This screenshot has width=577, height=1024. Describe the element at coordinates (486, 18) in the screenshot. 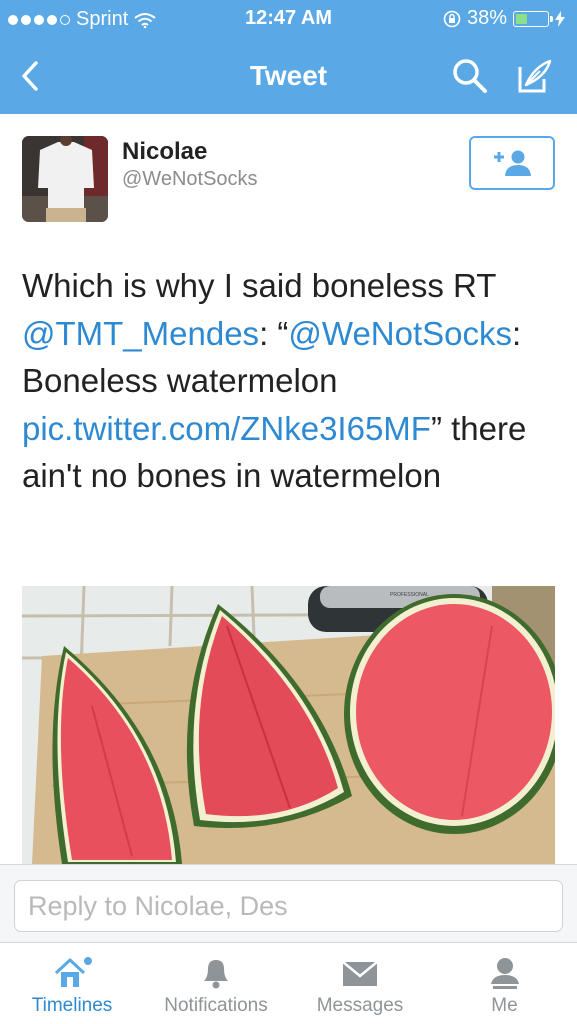

I see `battery-percent: 38%` at that location.